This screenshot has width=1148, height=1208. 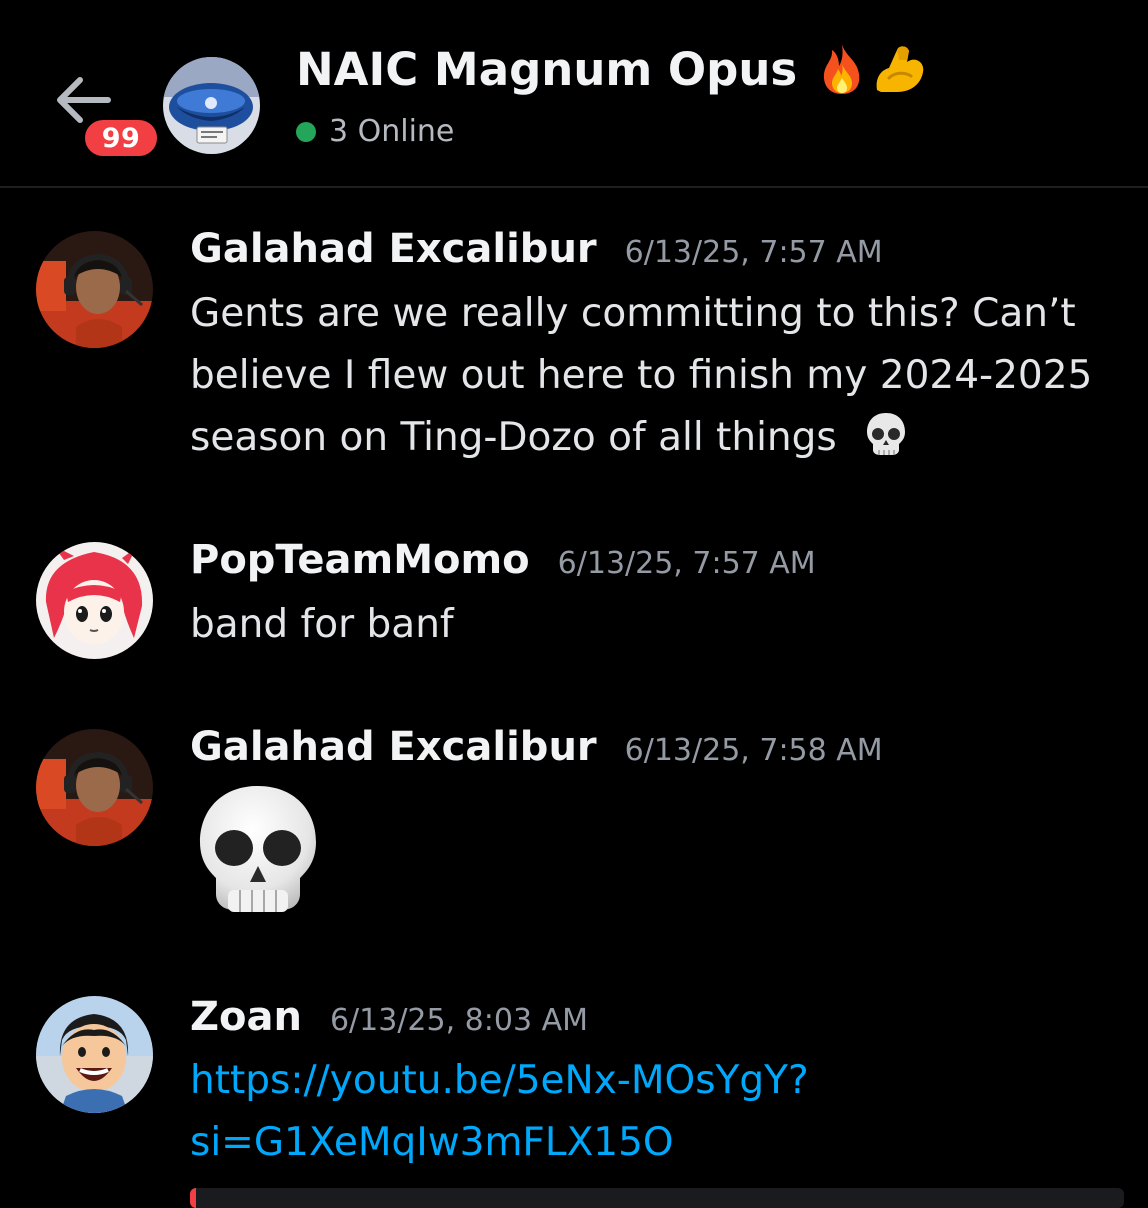 I want to click on message-timestamp: 6/13/25, 7:58 AM, so click(x=753, y=750).